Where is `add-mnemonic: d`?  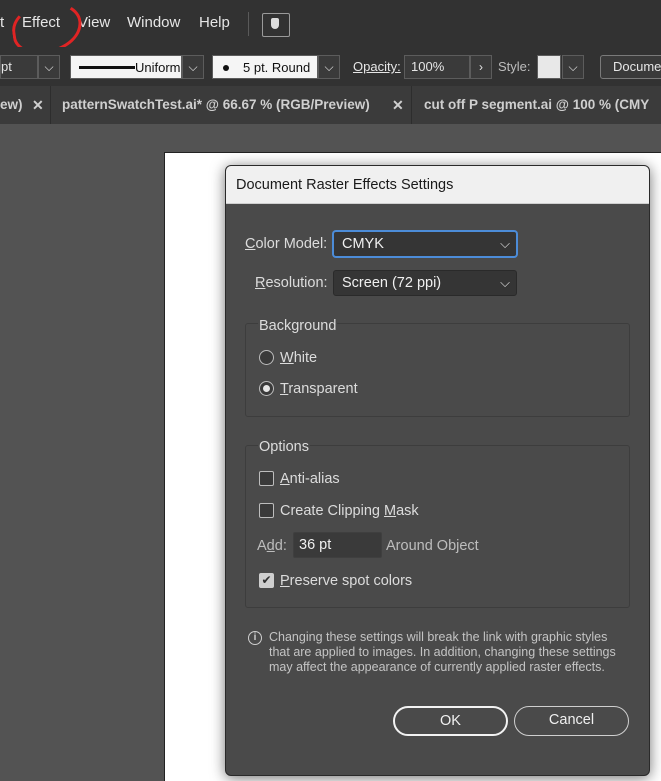
add-mnemonic: d is located at coordinates (270, 546).